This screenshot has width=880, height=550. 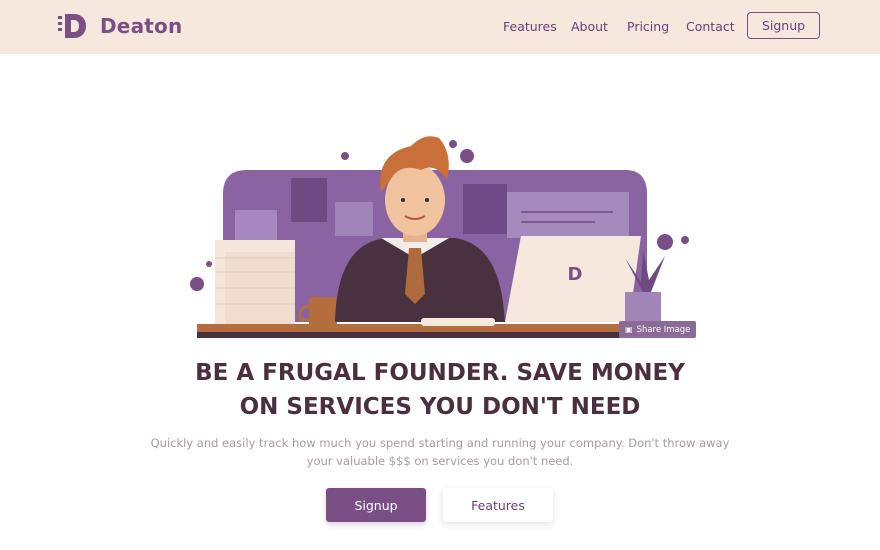 What do you see at coordinates (141, 26) in the screenshot?
I see `brand-name: Deaton` at bounding box center [141, 26].